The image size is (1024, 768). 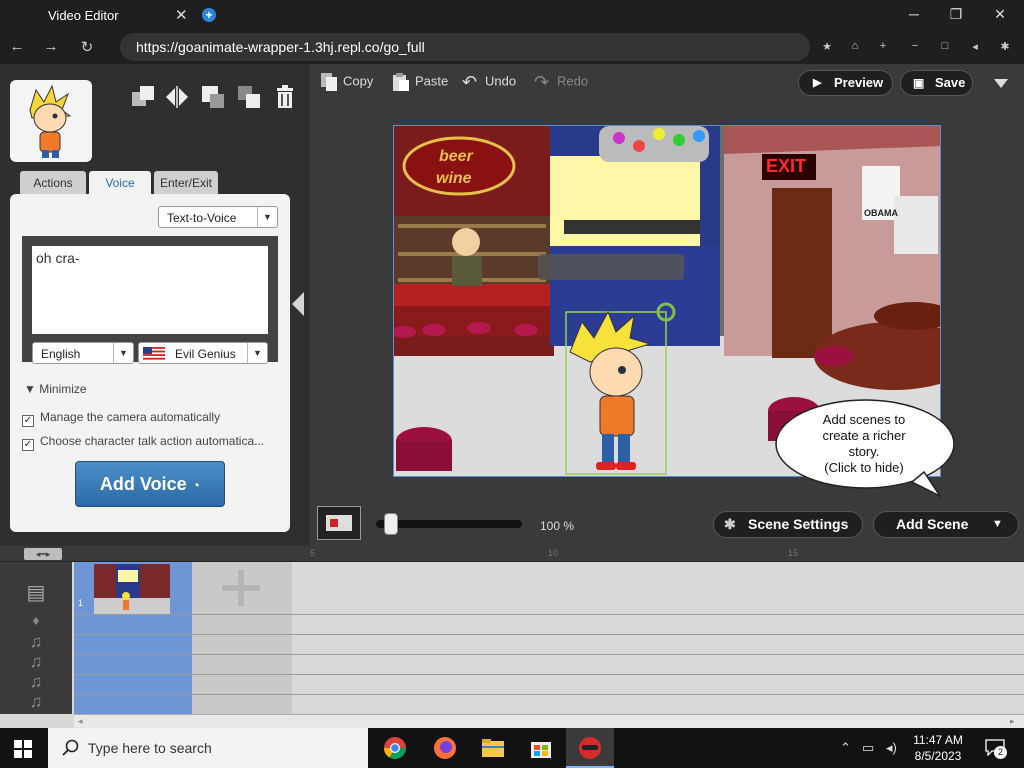 I want to click on collapse-panel-icon, so click(x=298, y=304).